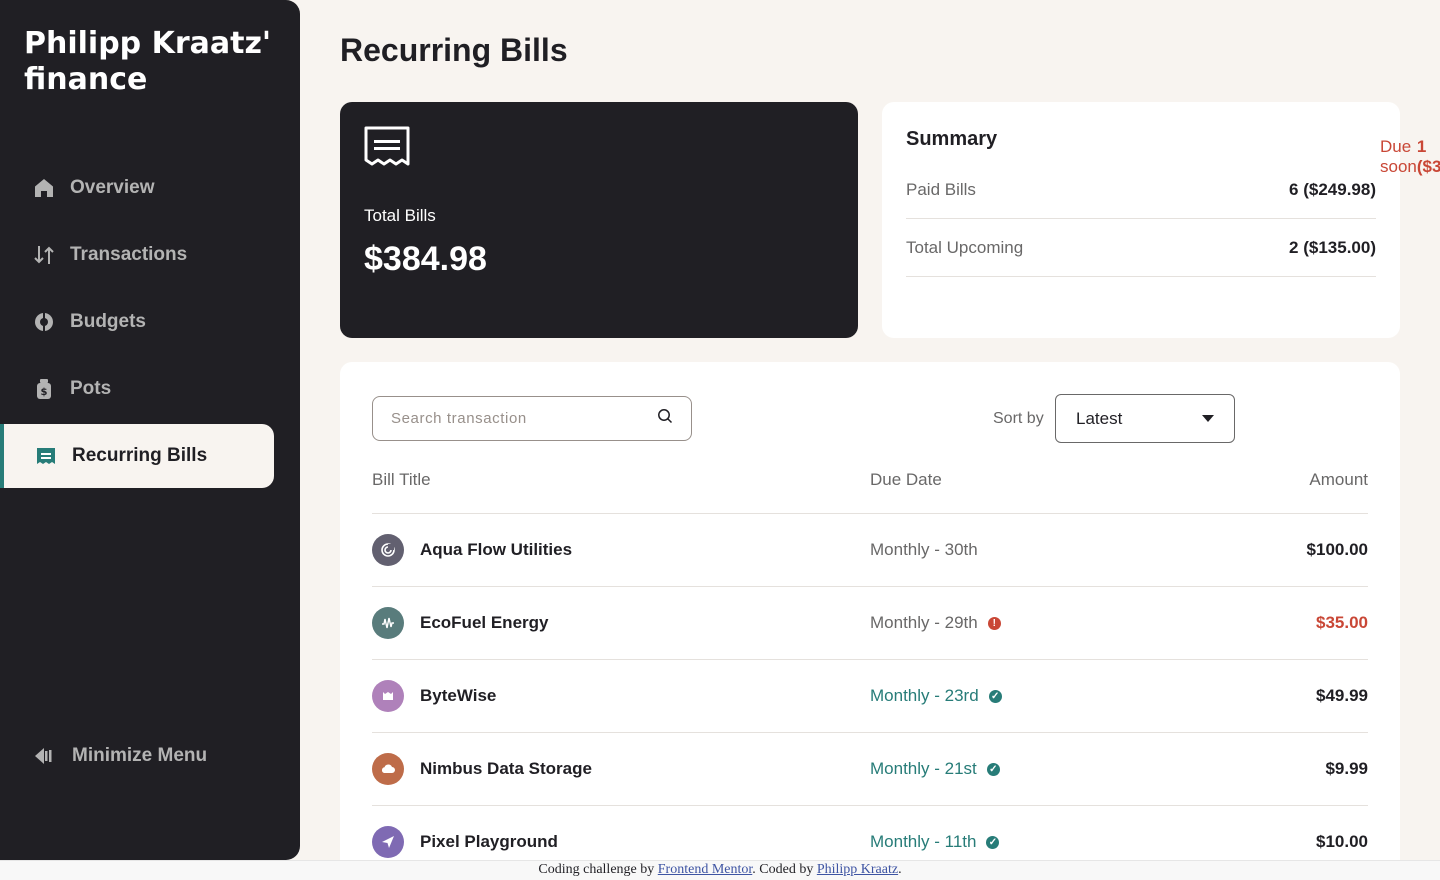 This screenshot has width=1440, height=880. What do you see at coordinates (906, 479) in the screenshot?
I see `column-header-due-date: Due Date` at bounding box center [906, 479].